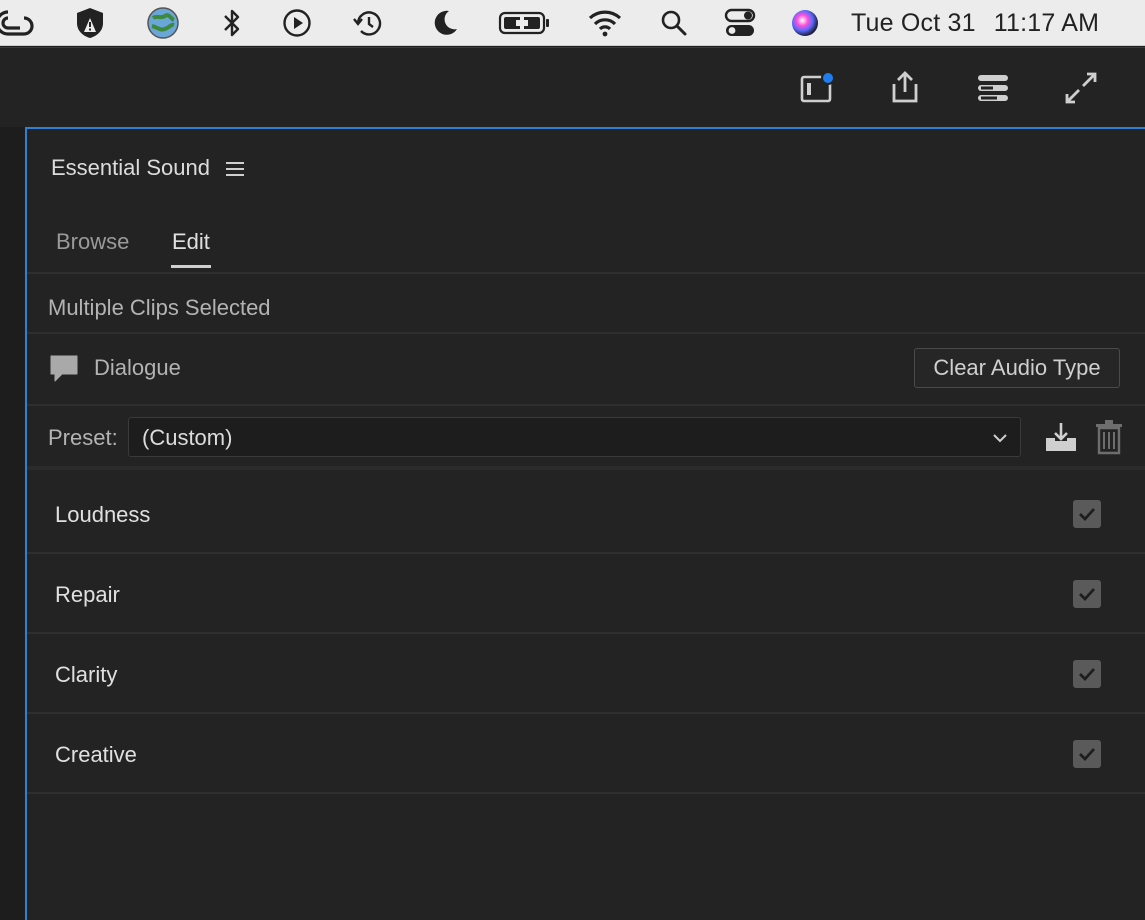 This screenshot has height=920, width=1145. I want to click on section-creative: Creative, so click(586, 755).